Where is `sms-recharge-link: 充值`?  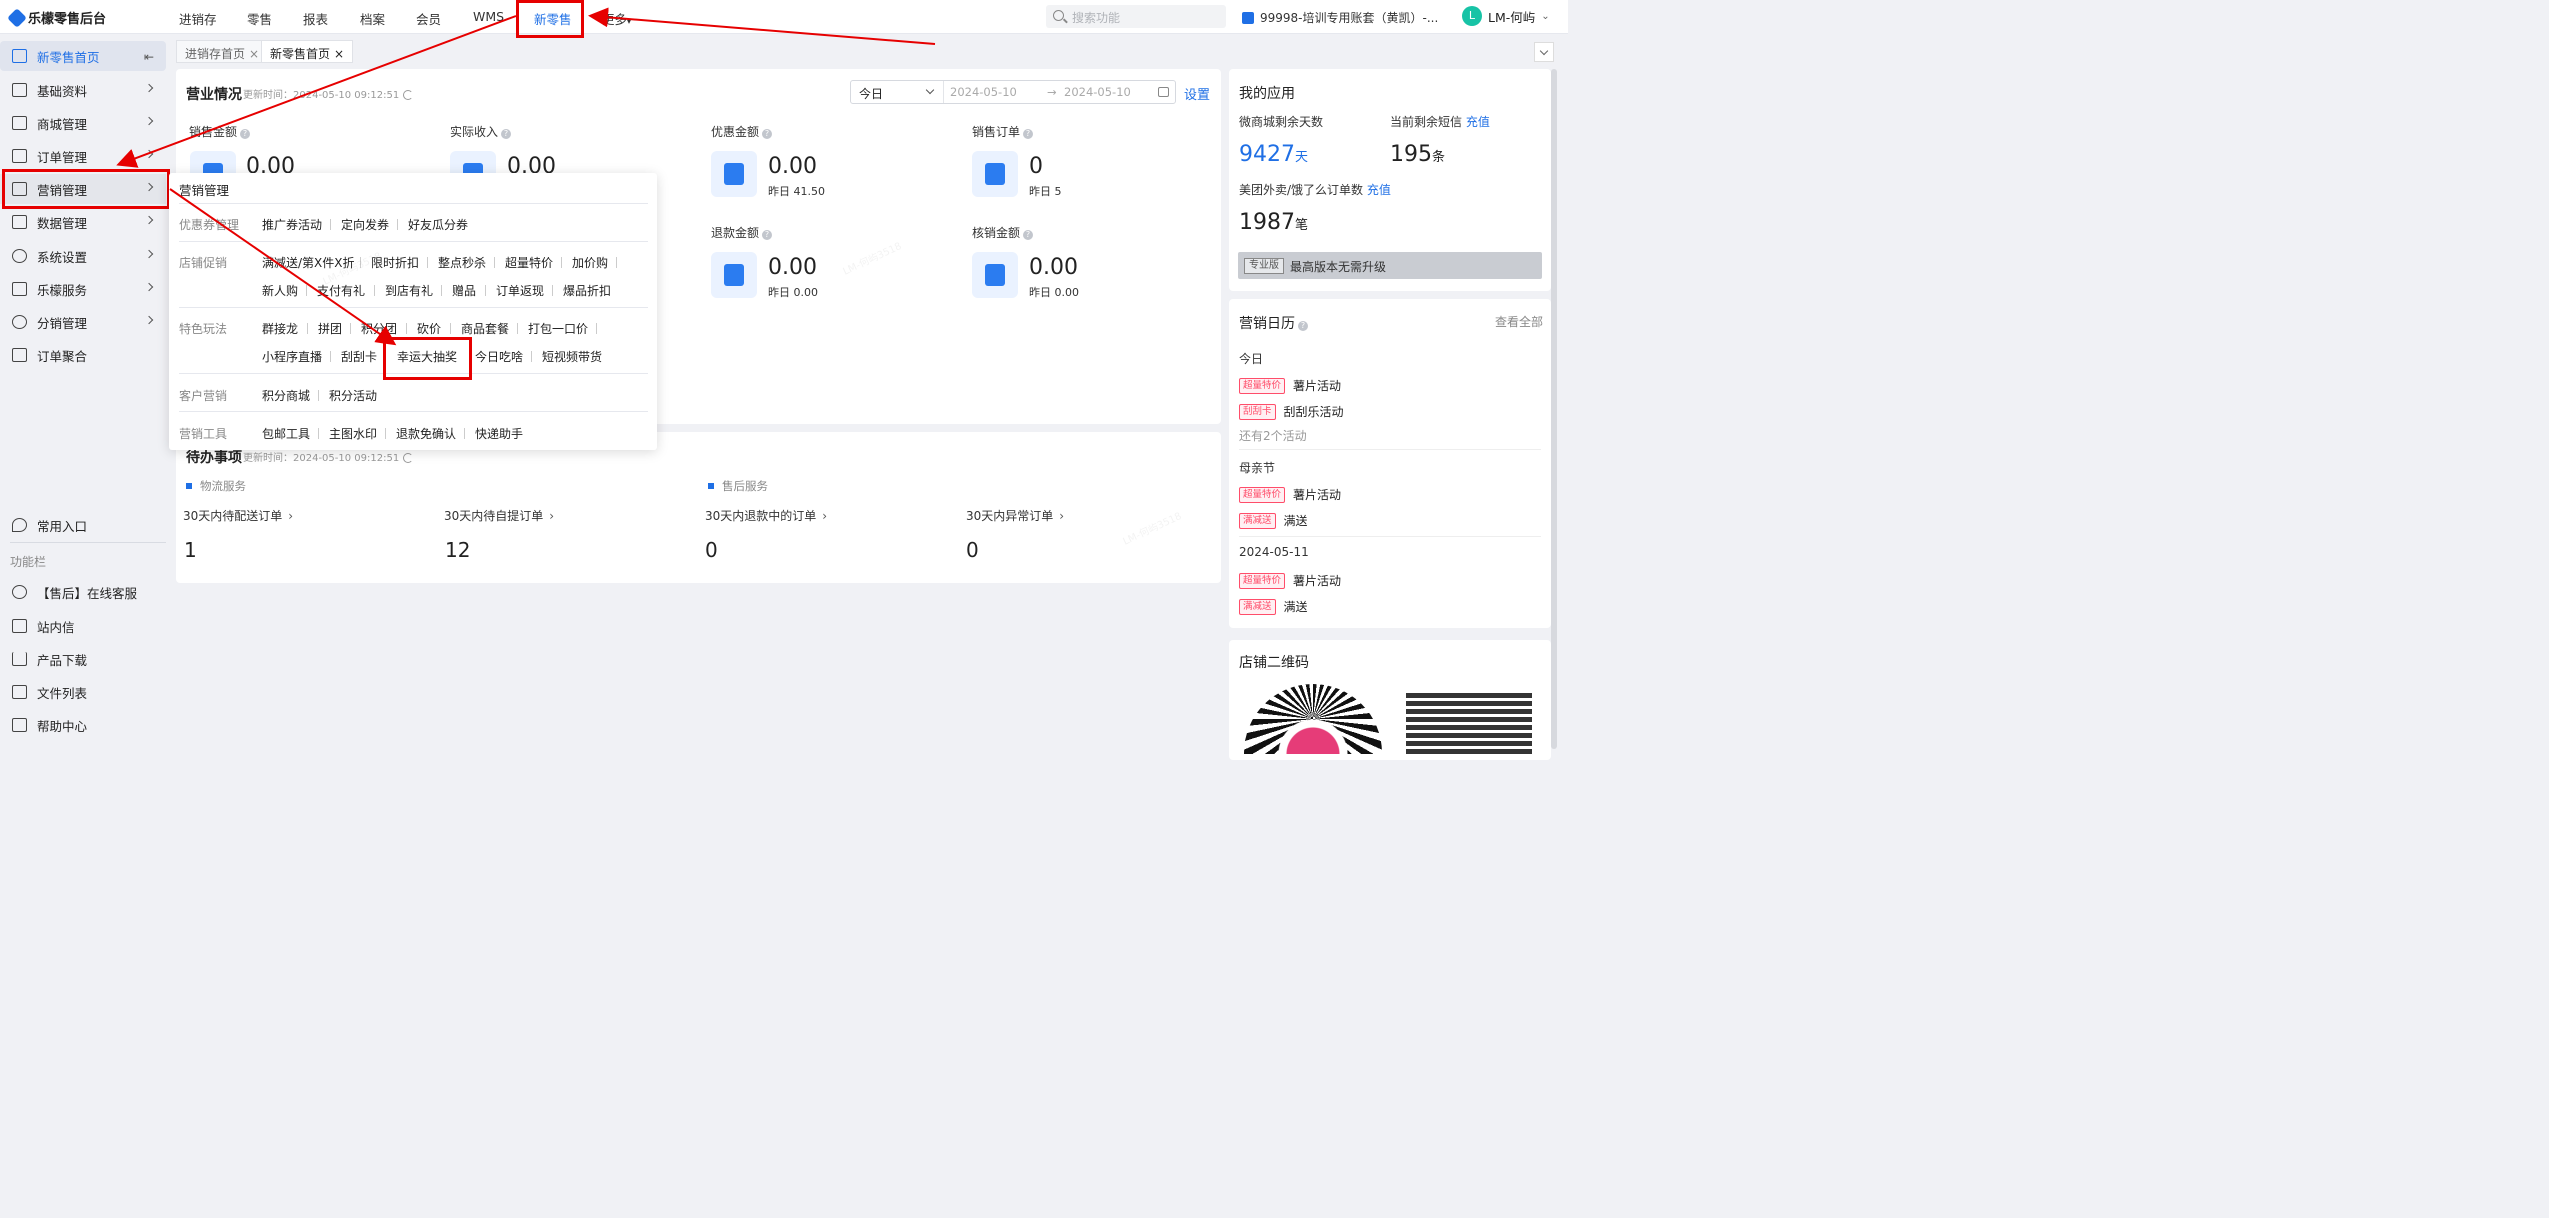
sms-recharge-link: 充值 is located at coordinates (1478, 122).